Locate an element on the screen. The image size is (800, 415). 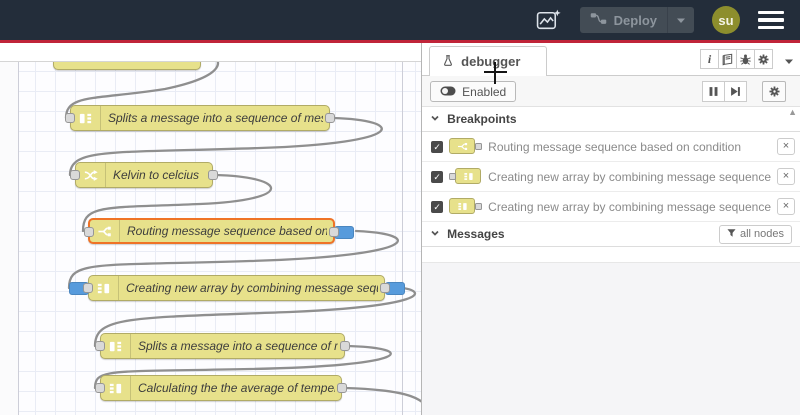
export-image-icon is located at coordinates (549, 20).